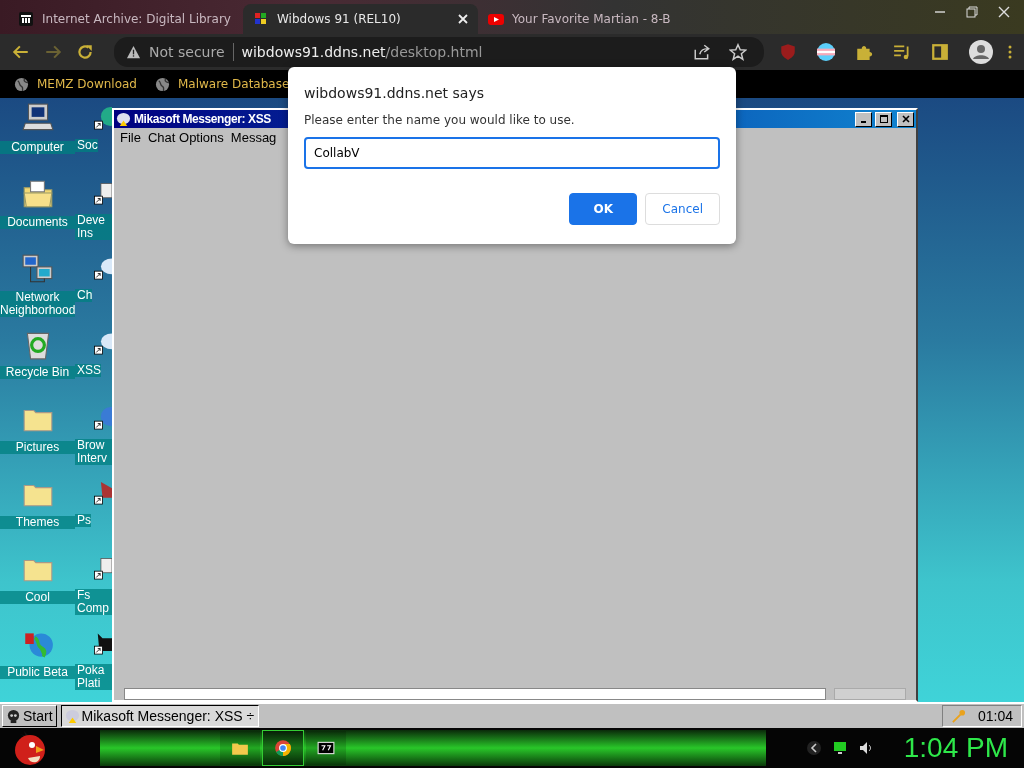 This screenshot has width=1024, height=768. What do you see at coordinates (83, 520) in the screenshot?
I see `icon-label: Ps` at bounding box center [83, 520].